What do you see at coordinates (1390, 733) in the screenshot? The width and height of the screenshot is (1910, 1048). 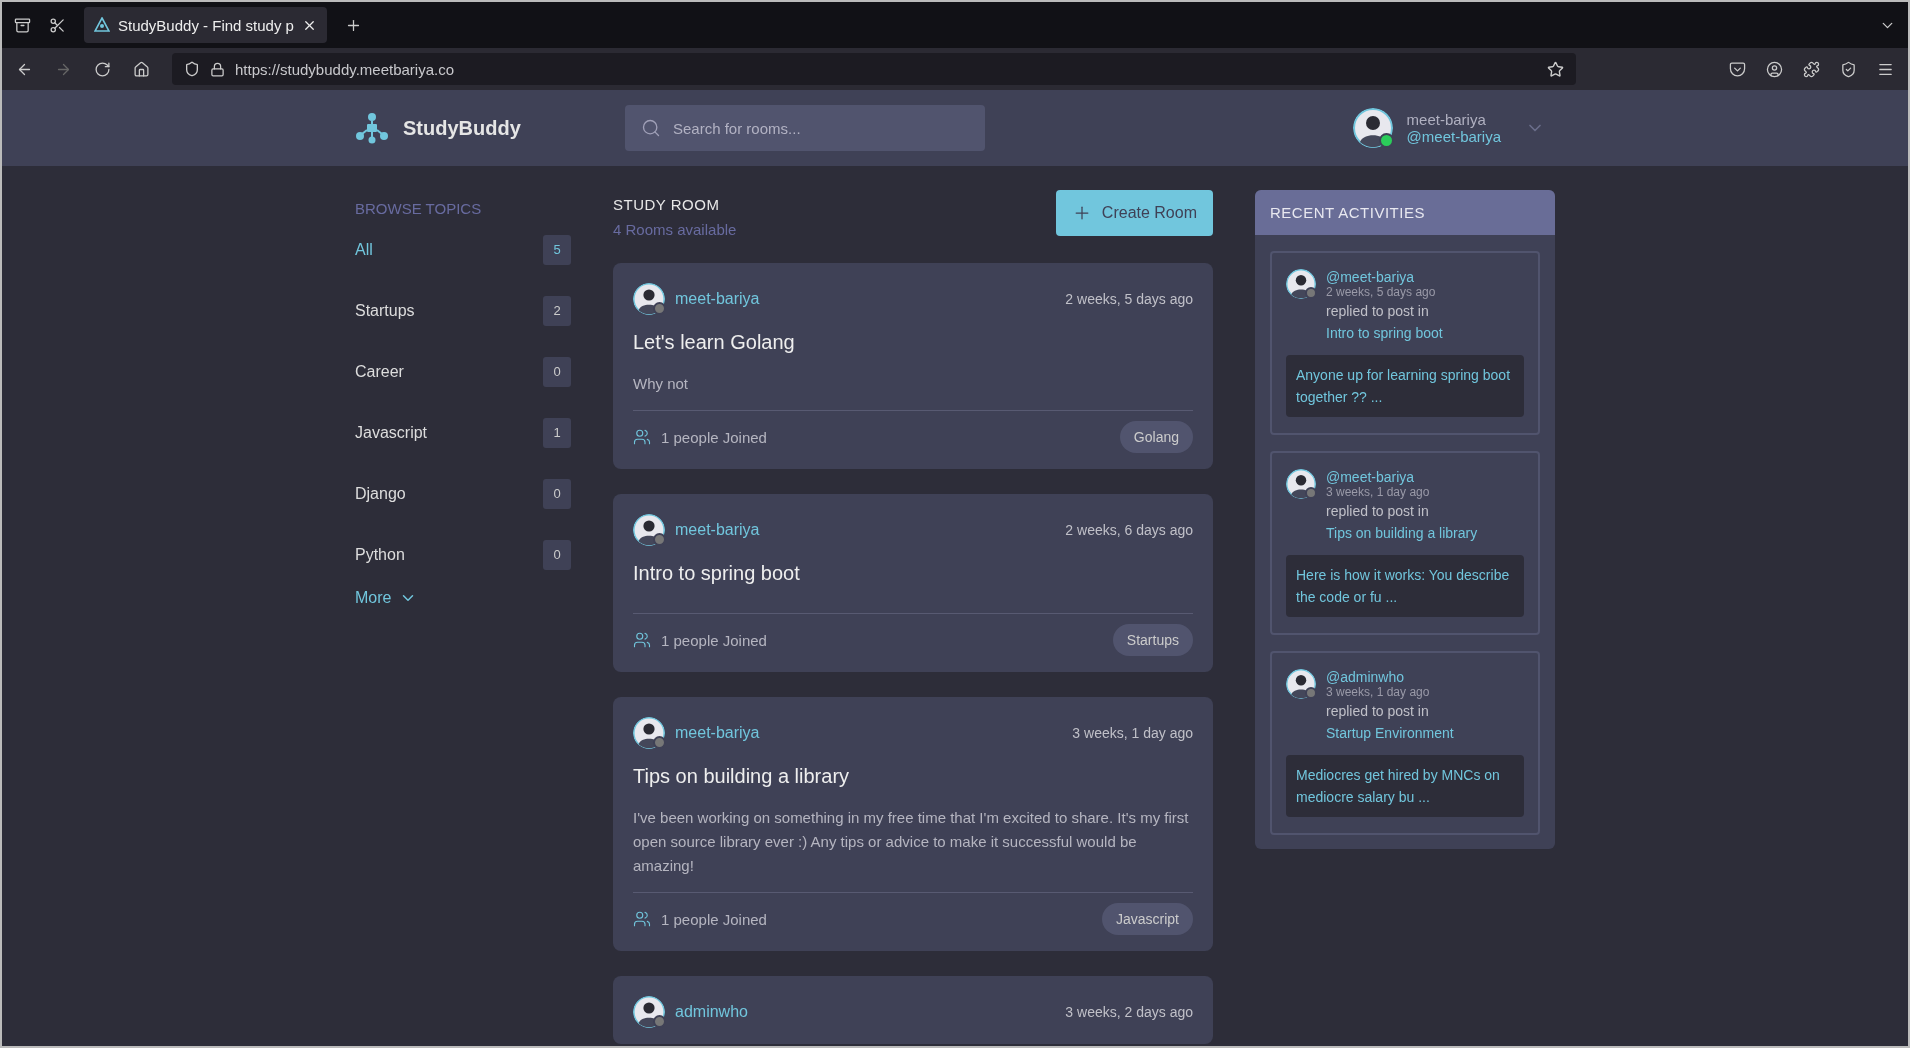 I see `activity-room-link: Startup Environment` at bounding box center [1390, 733].